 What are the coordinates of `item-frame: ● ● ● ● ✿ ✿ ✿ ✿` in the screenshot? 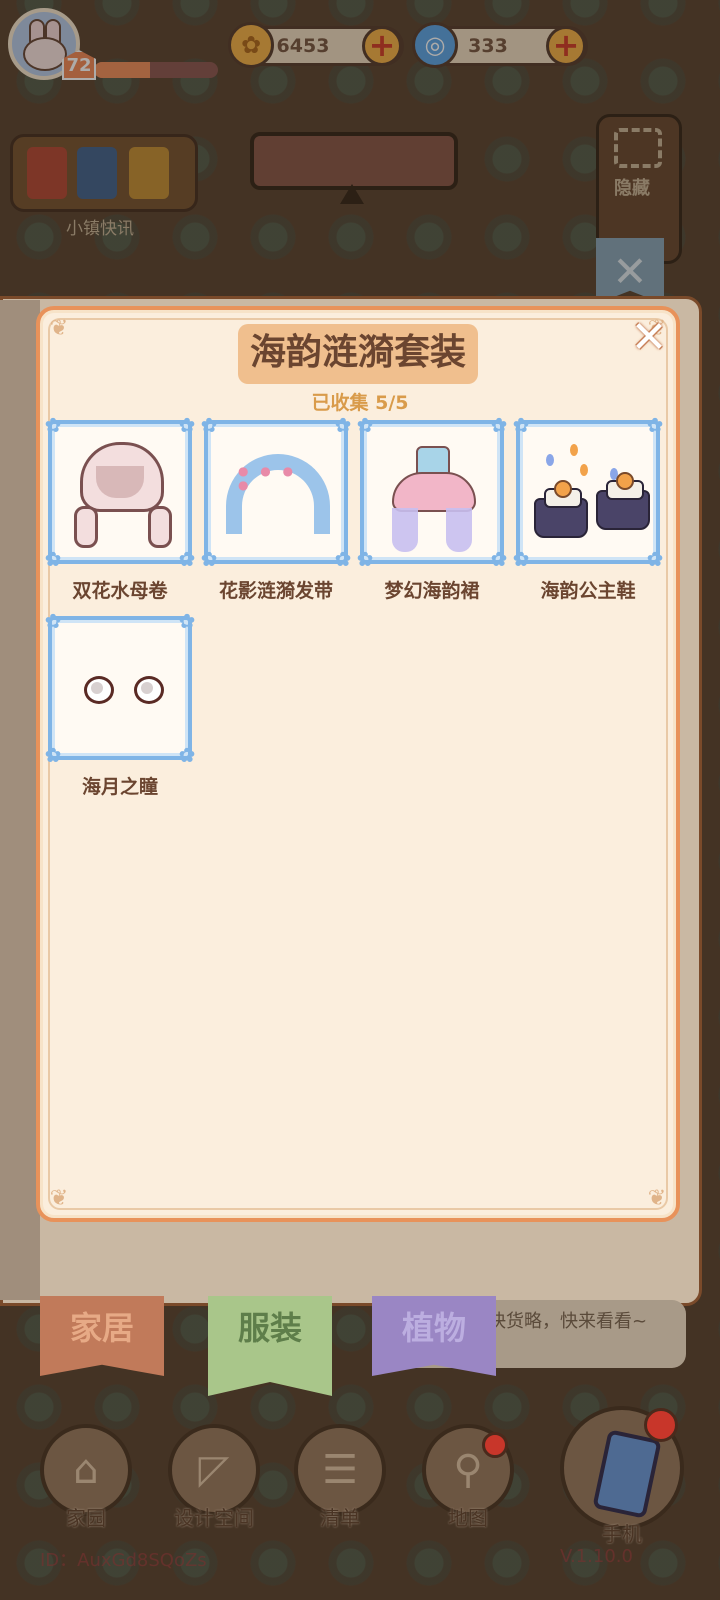 It's located at (276, 492).